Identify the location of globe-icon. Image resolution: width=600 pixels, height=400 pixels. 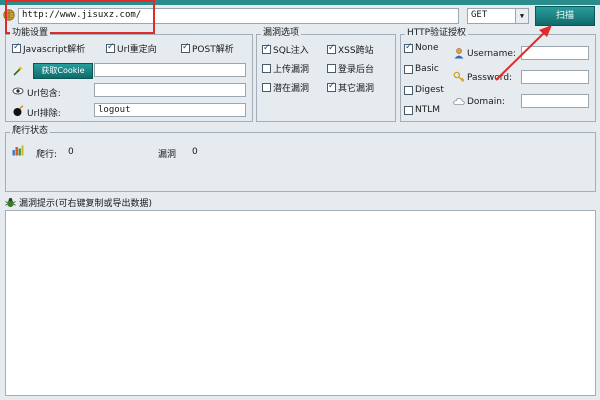
(9, 15).